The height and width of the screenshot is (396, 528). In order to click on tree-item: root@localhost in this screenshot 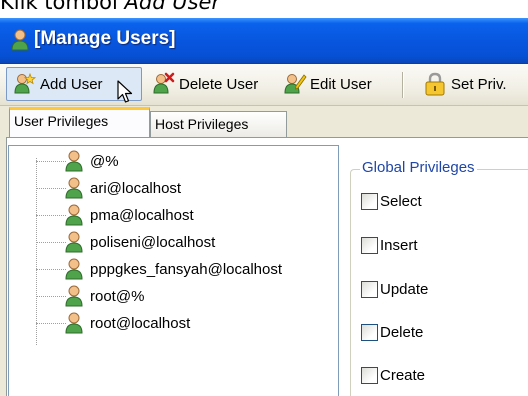, I will do `click(113, 323)`.